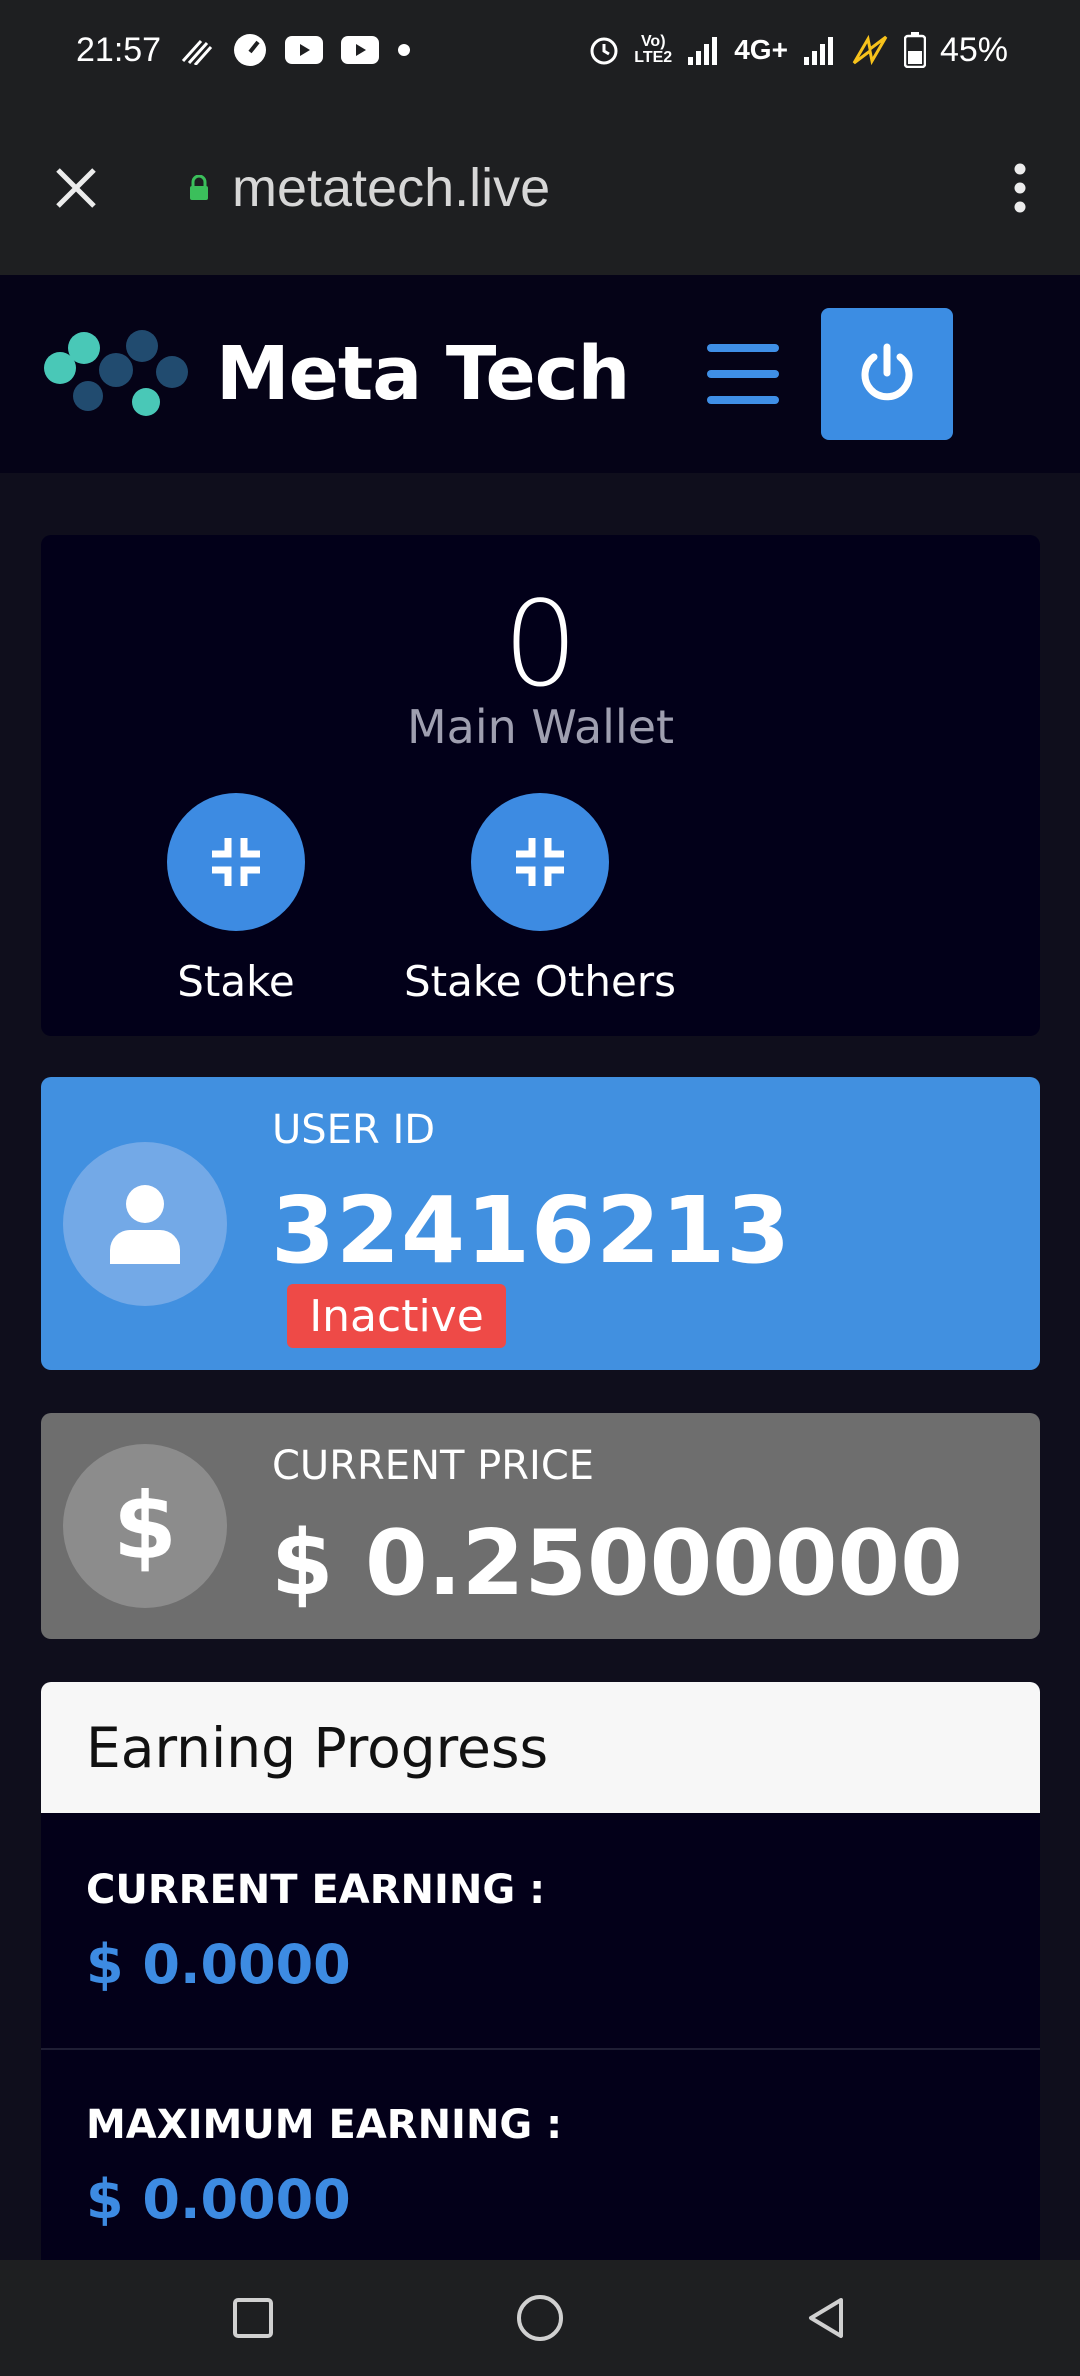 This screenshot has height=2376, width=1080. Describe the element at coordinates (145, 1526) in the screenshot. I see `dollar-icon: $` at that location.